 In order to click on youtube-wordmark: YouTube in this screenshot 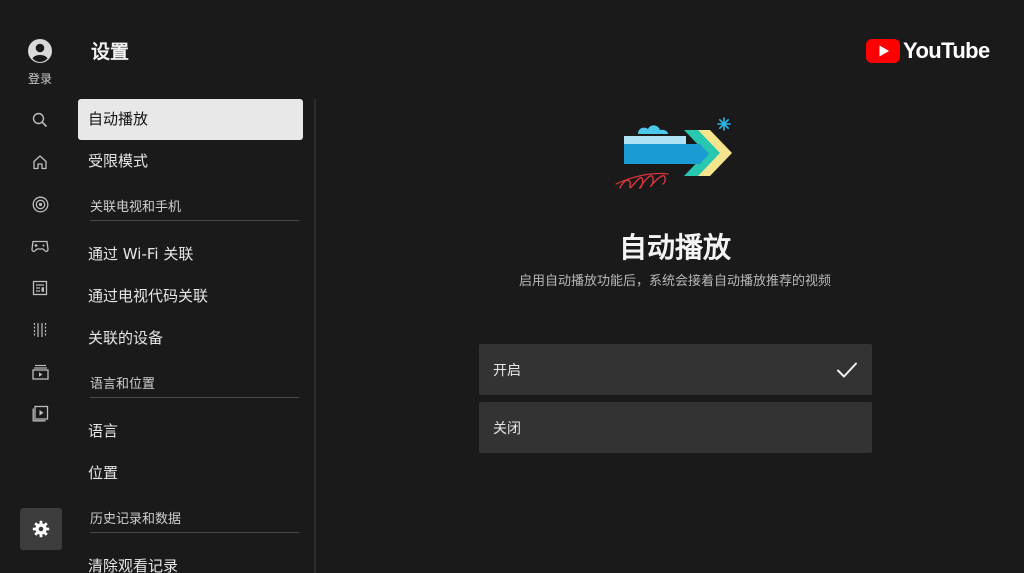, I will do `click(946, 50)`.